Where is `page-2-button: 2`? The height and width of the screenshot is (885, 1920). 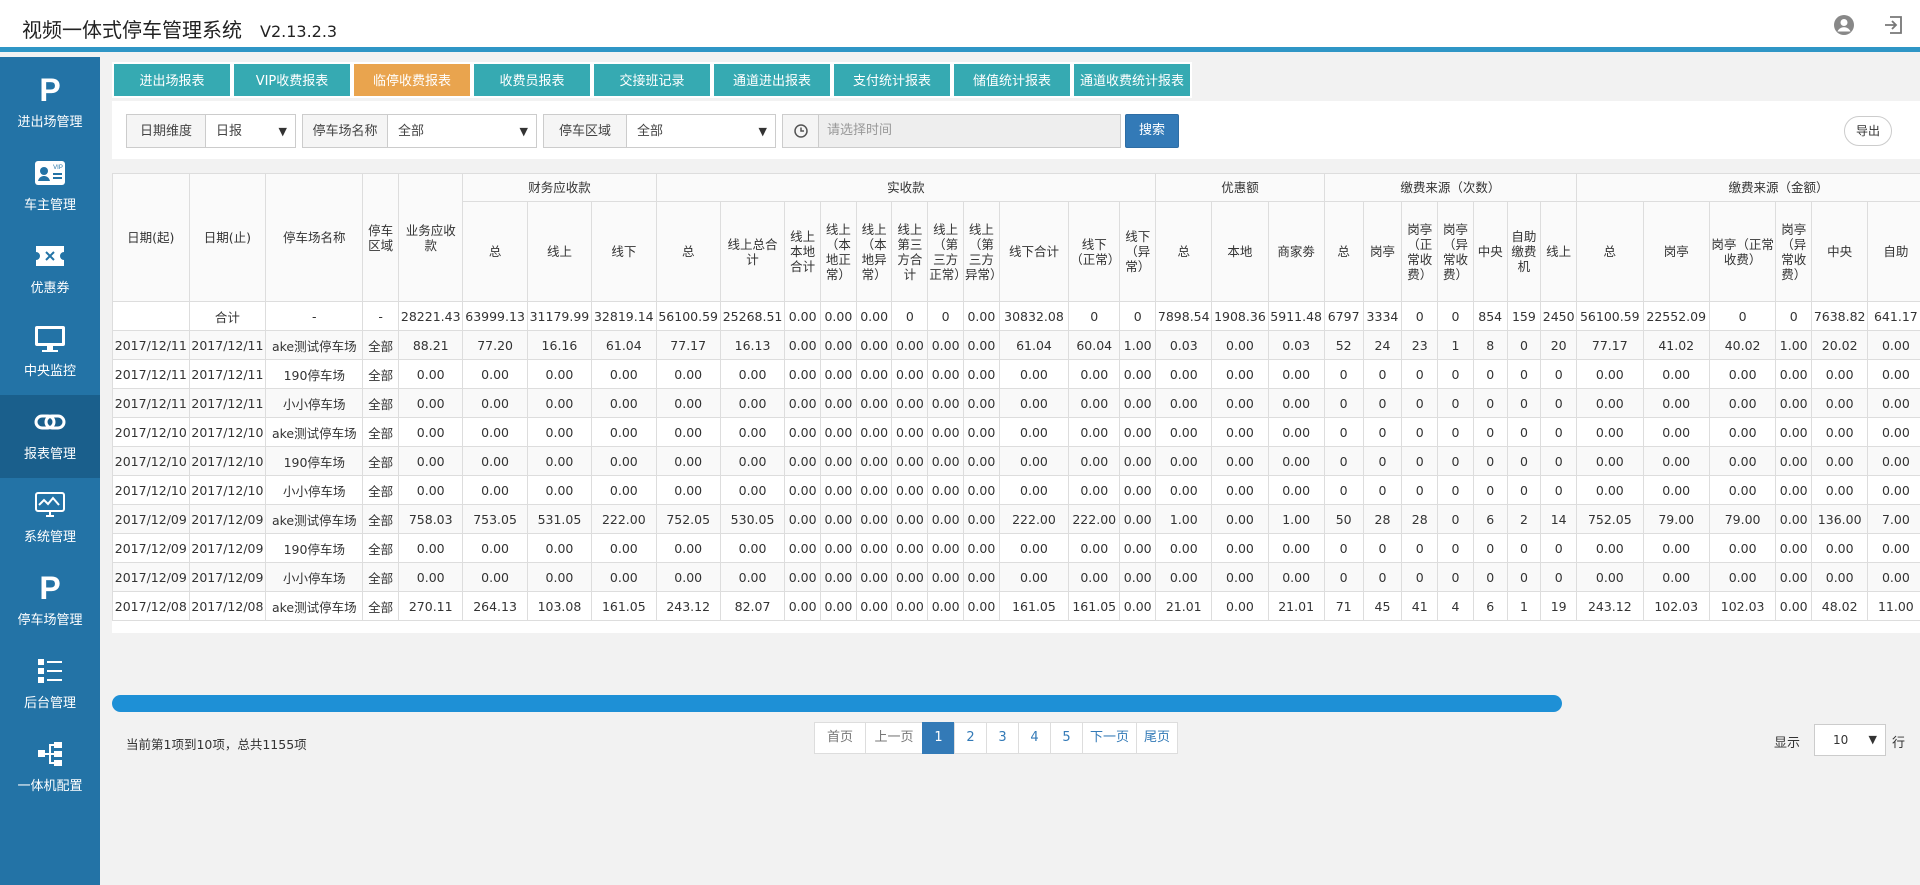
page-2-button: 2 is located at coordinates (970, 738).